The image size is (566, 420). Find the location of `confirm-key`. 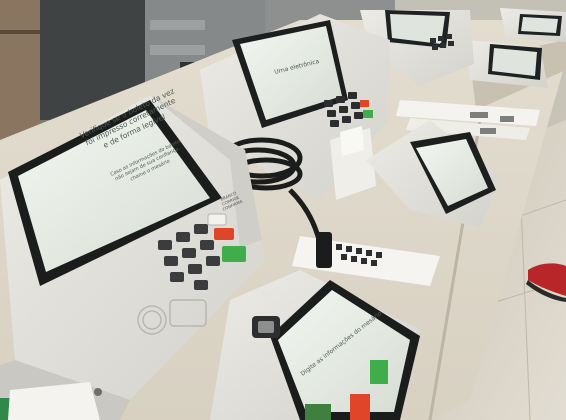

confirm-key is located at coordinates (234, 254).